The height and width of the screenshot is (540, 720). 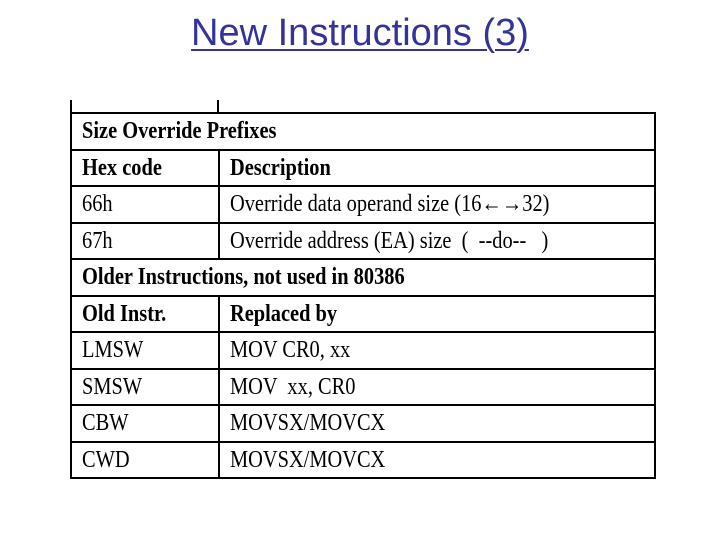 What do you see at coordinates (363, 423) in the screenshot?
I see `table-row: CBW MOVSX/MOVCX` at bounding box center [363, 423].